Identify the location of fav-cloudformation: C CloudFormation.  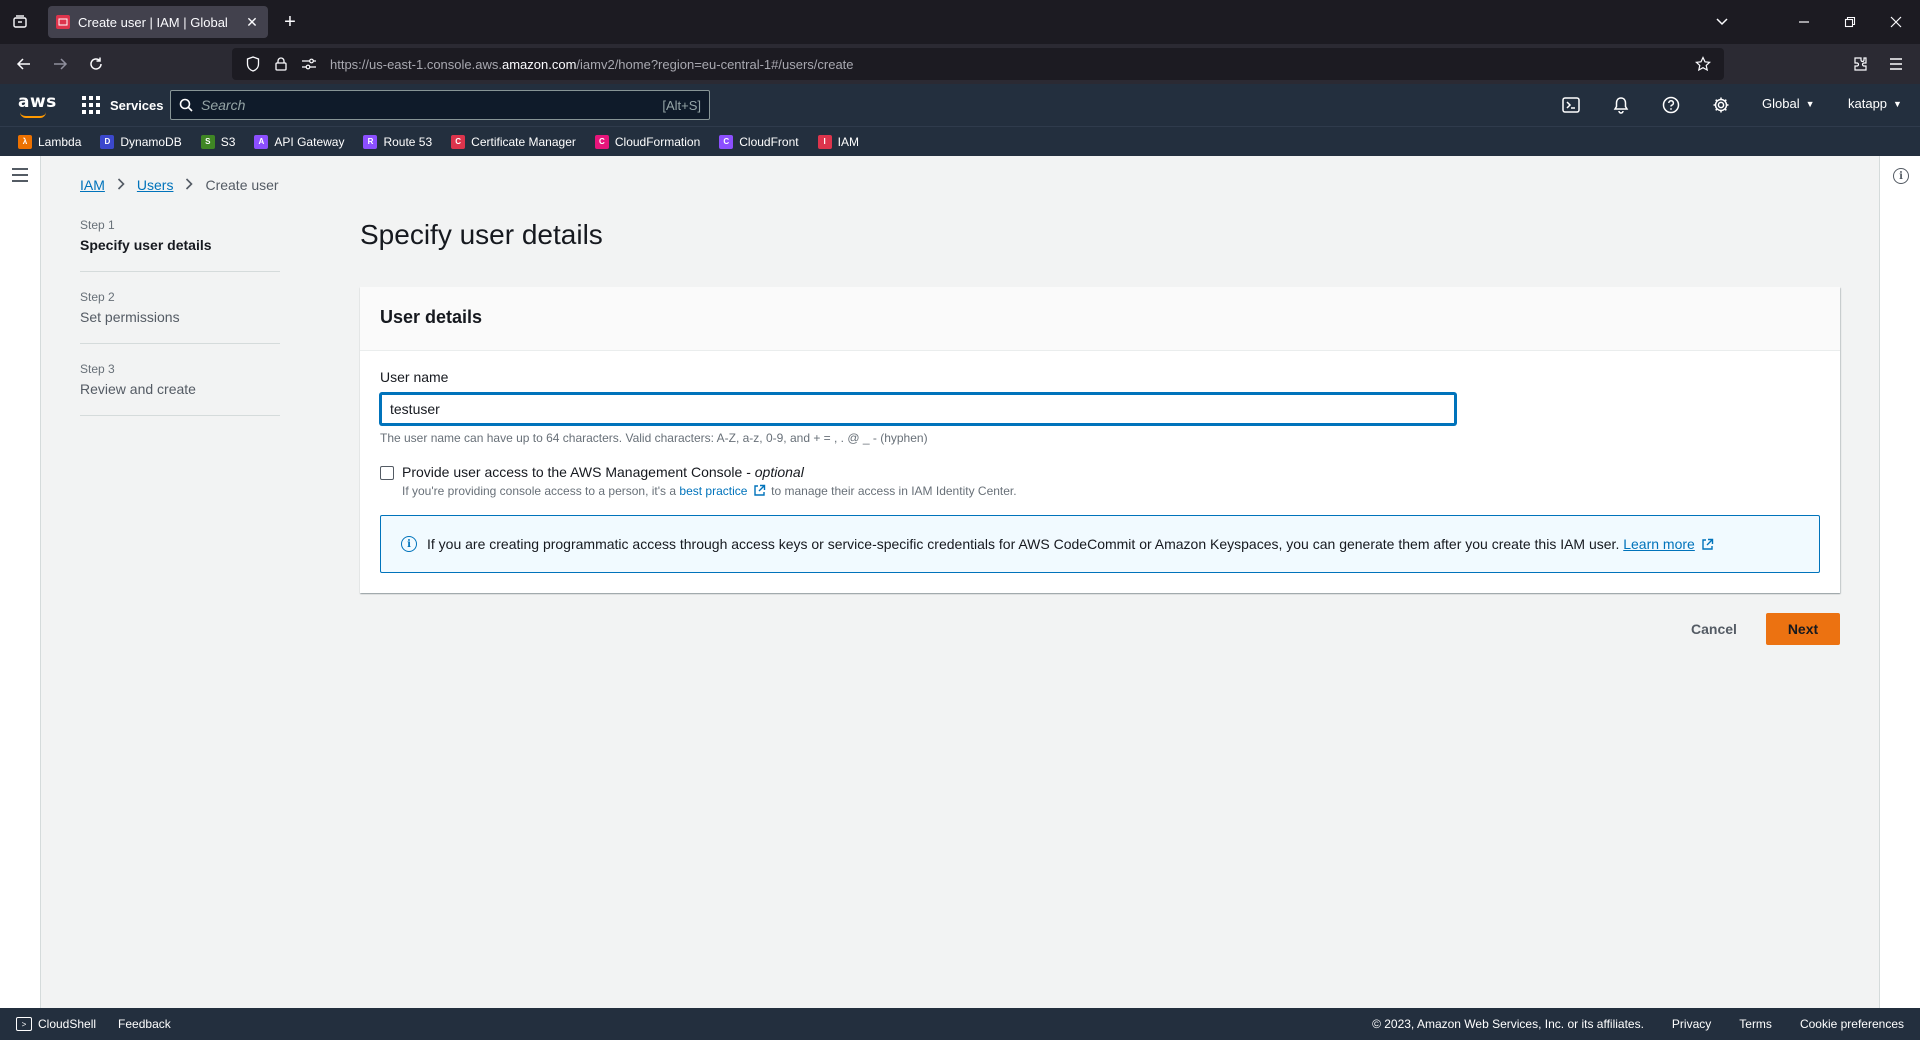
(647, 141).